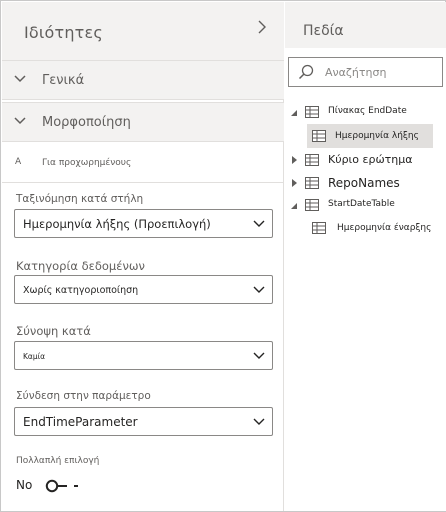 The height and width of the screenshot is (512, 446). I want to click on tree-field-start-date: Ημερομηνία έναρξης, so click(365, 228).